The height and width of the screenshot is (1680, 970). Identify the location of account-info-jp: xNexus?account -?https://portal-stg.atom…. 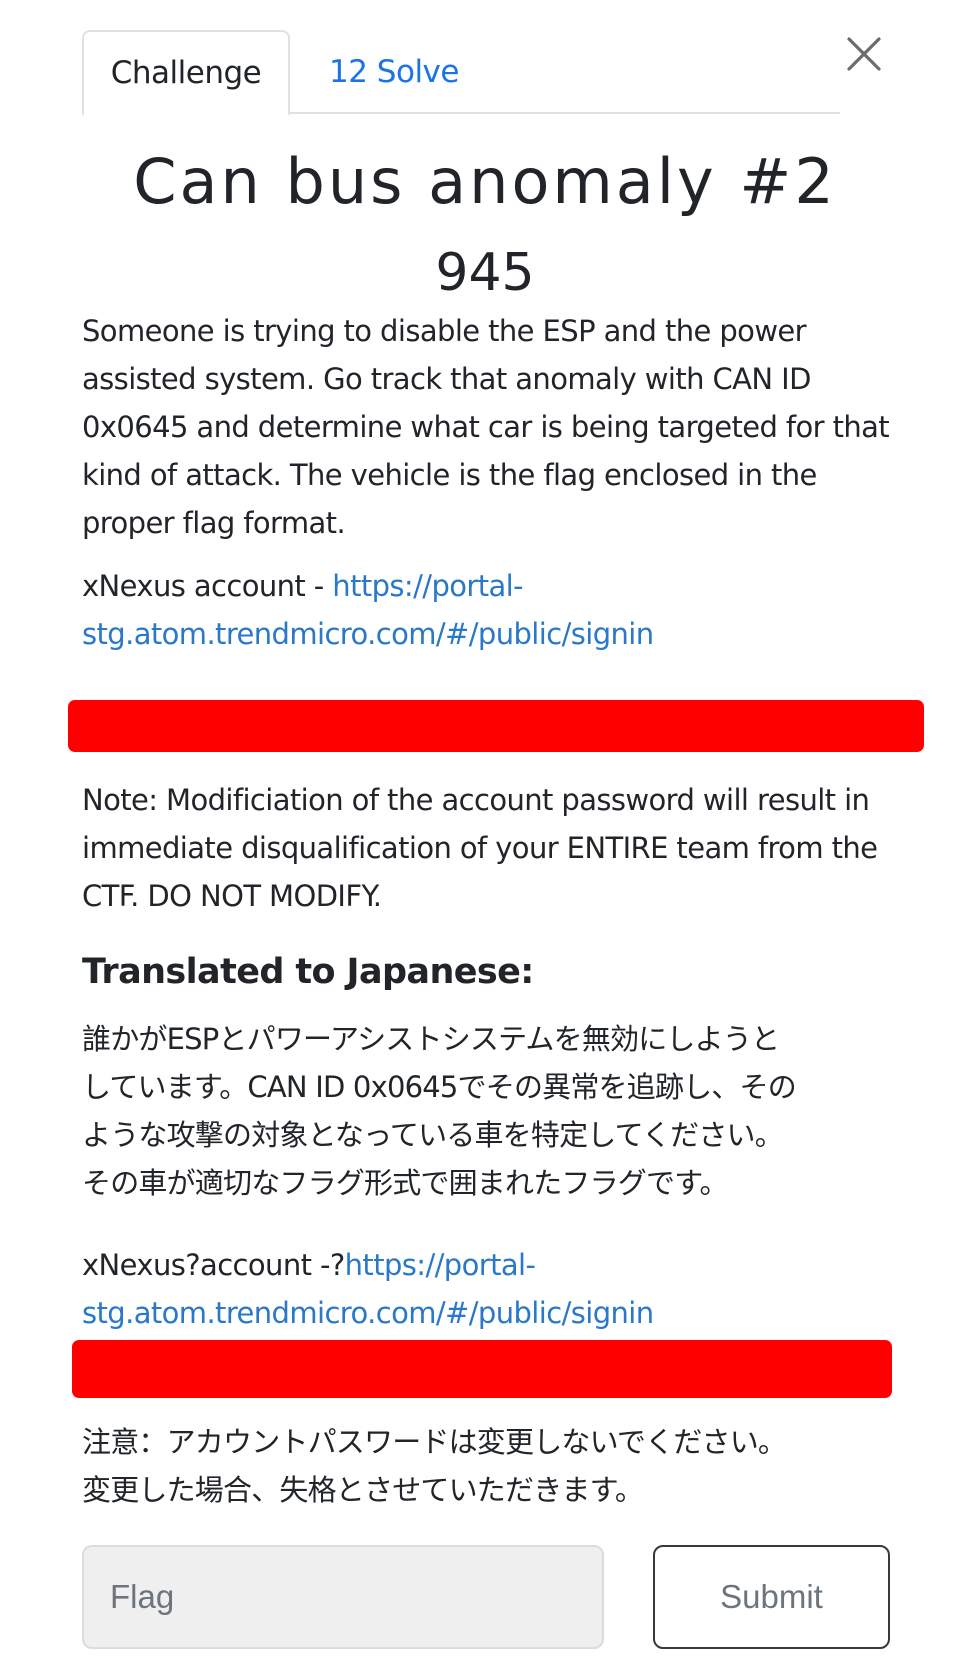
(487, 1289).